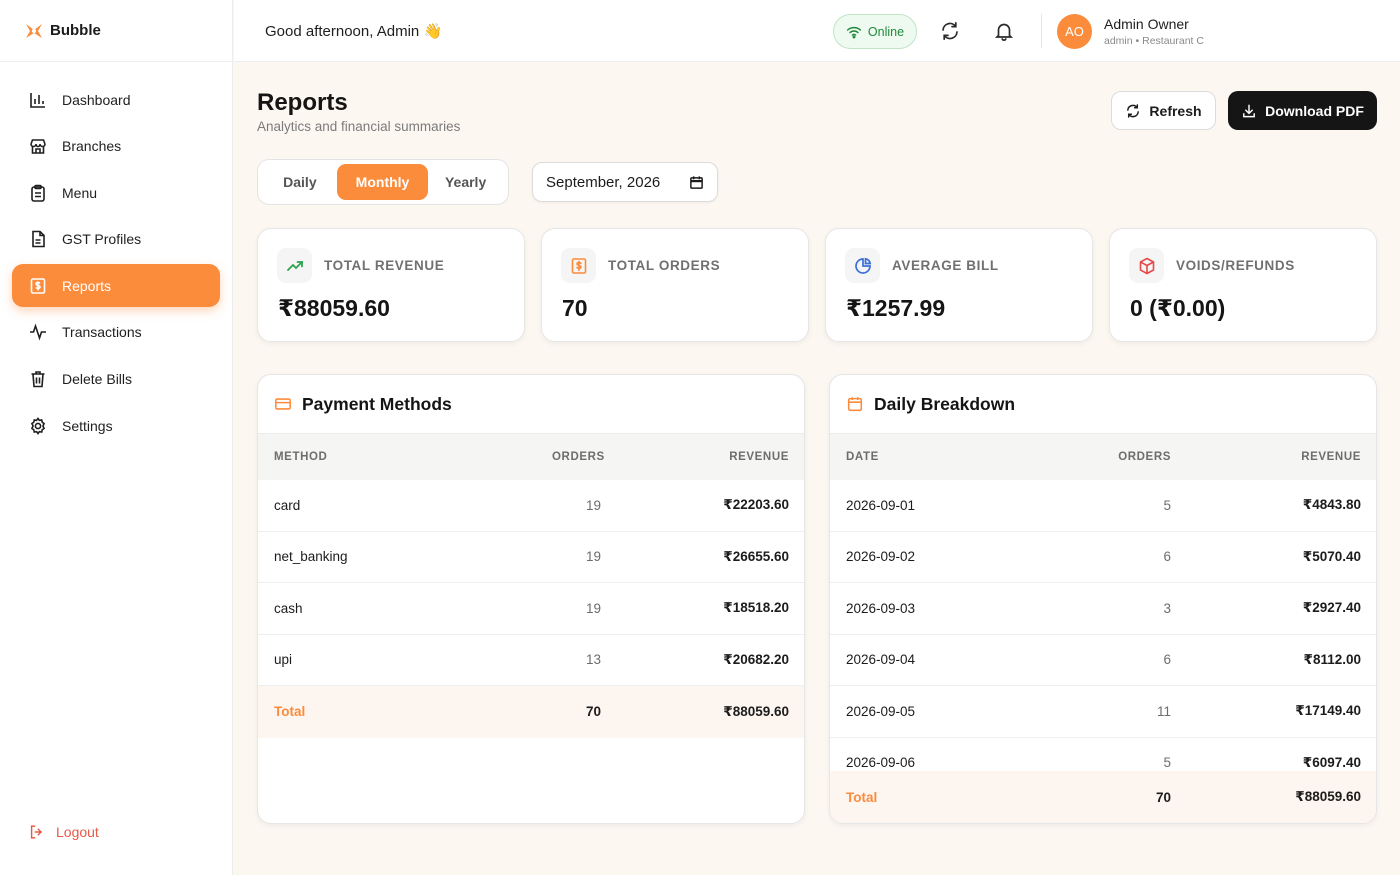 The image size is (1400, 875). I want to click on sidebar-item-gst-profiles: GST Profiles, so click(116, 239).